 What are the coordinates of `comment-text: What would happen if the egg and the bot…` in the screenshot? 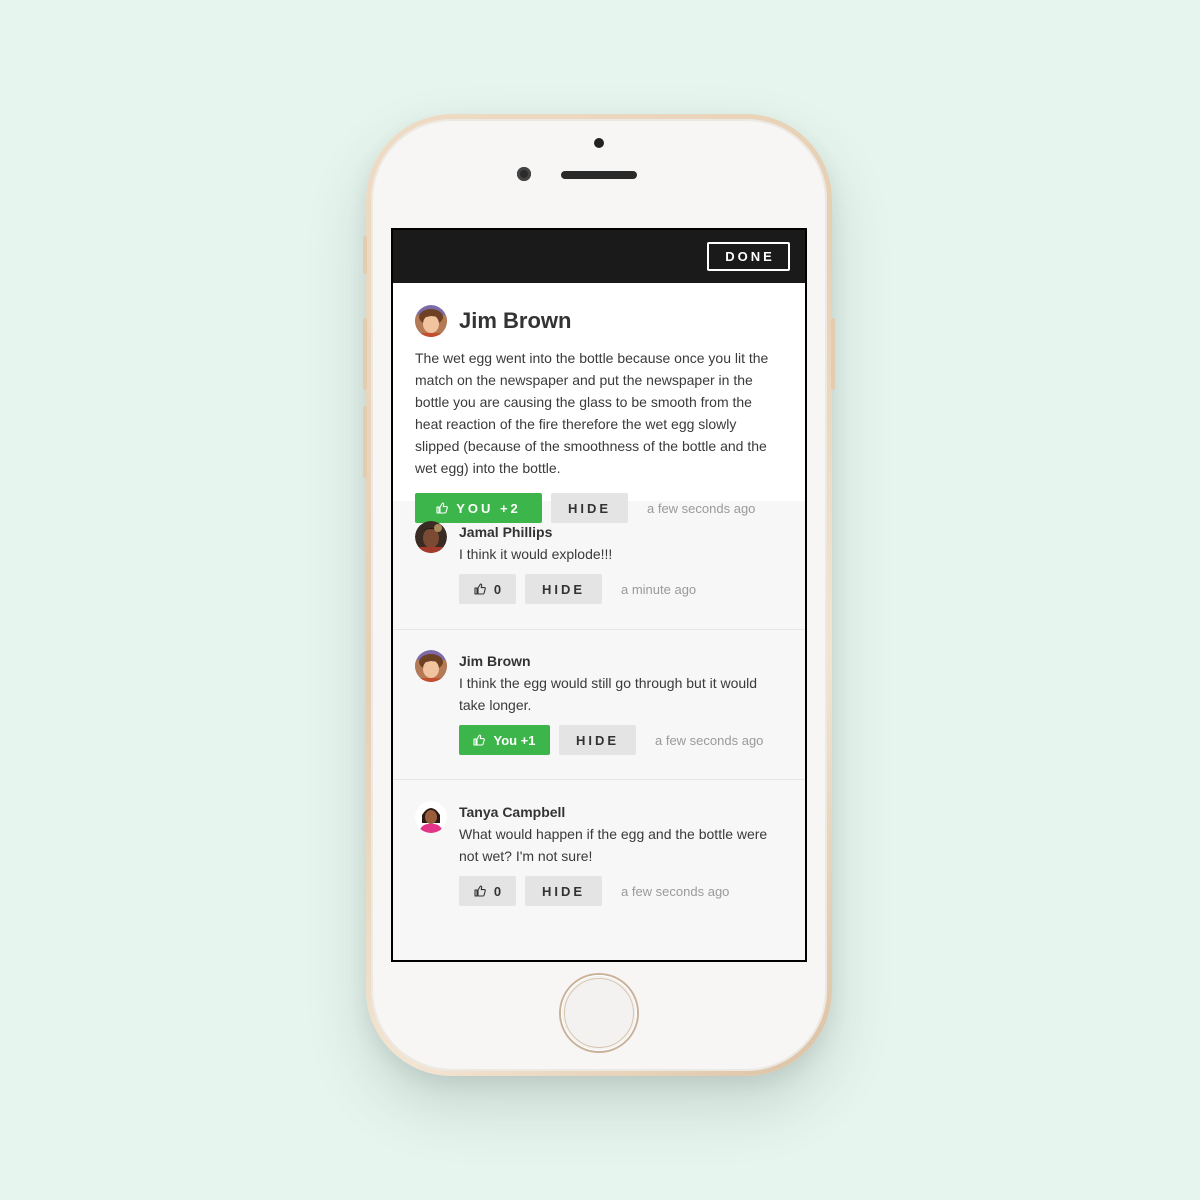 It's located at (613, 845).